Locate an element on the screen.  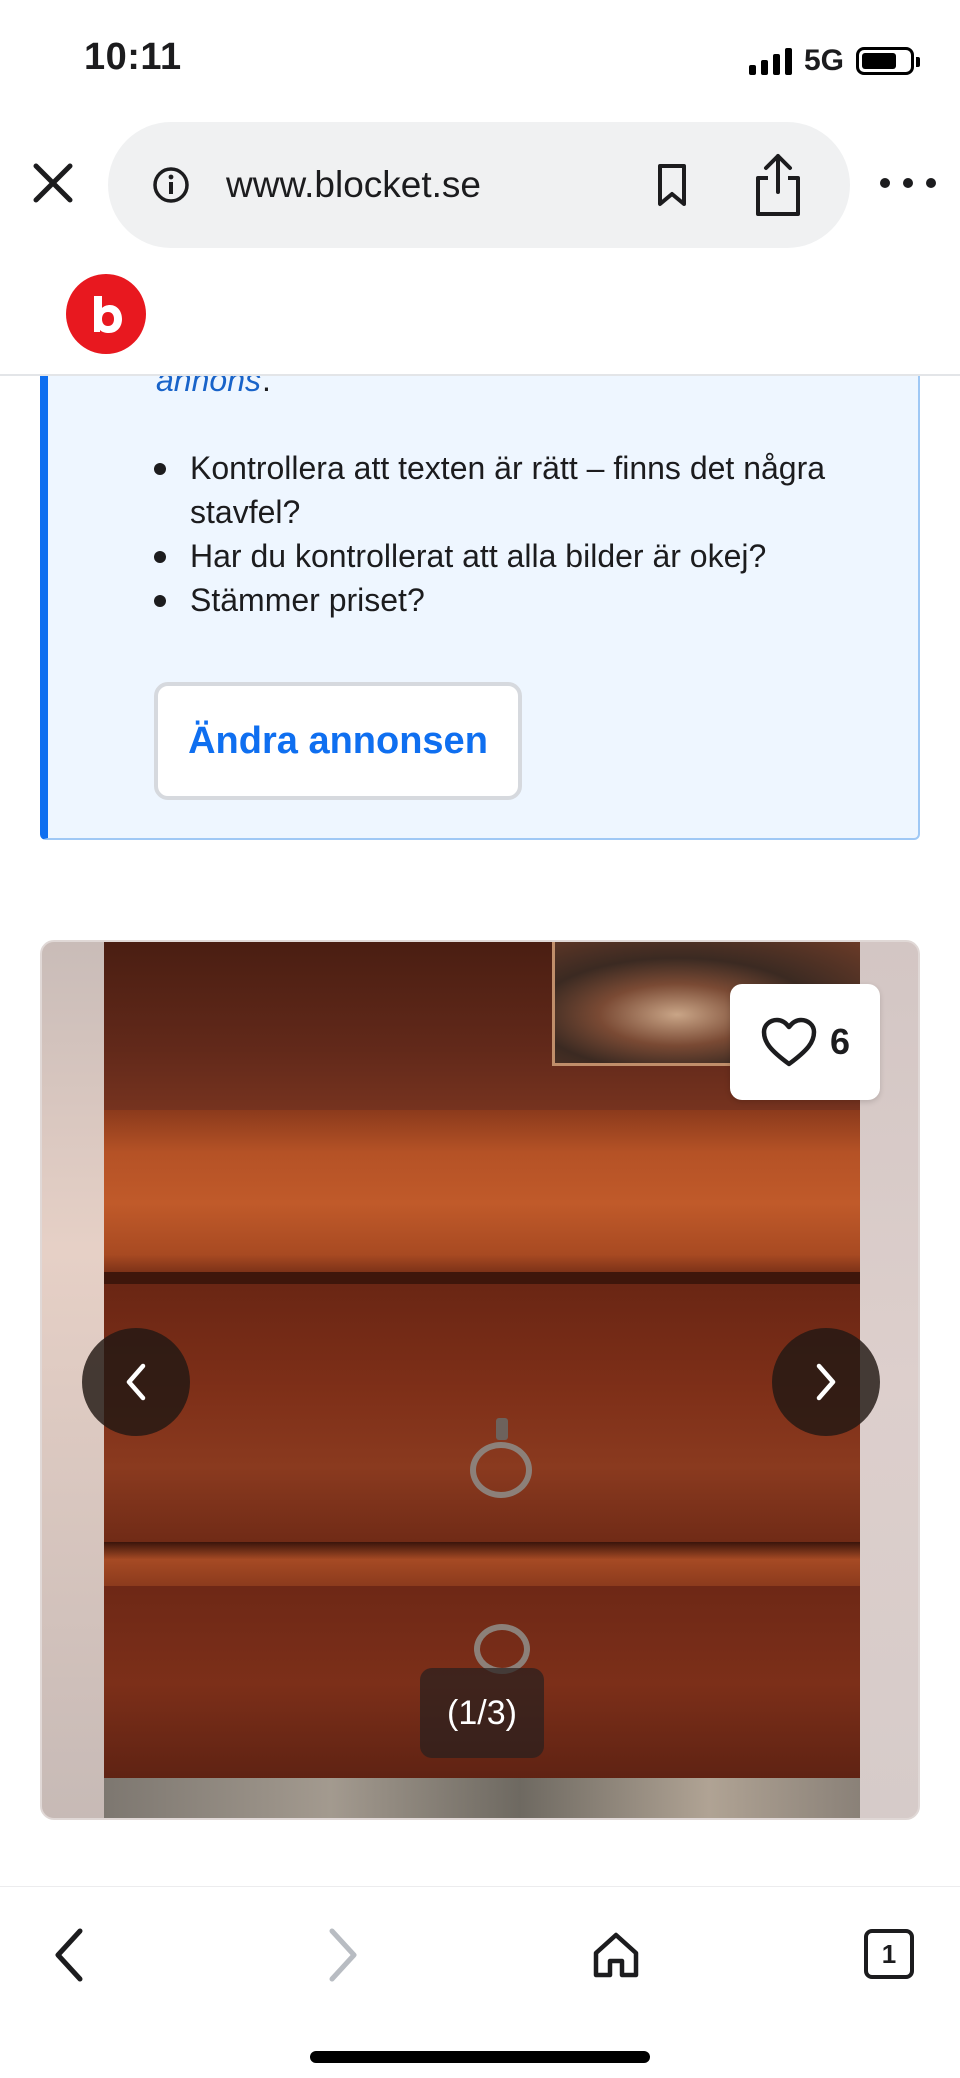
chevron-right-icon is located at coordinates (826, 1382).